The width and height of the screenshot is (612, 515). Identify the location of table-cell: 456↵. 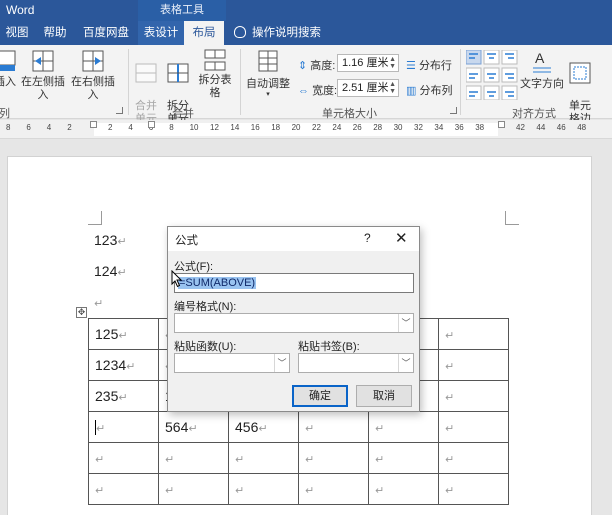
(263, 427).